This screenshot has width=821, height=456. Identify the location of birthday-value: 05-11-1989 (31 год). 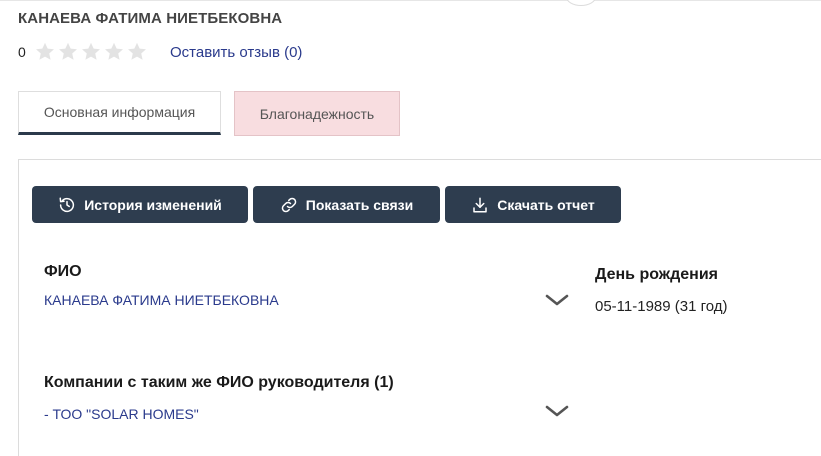
(661, 306).